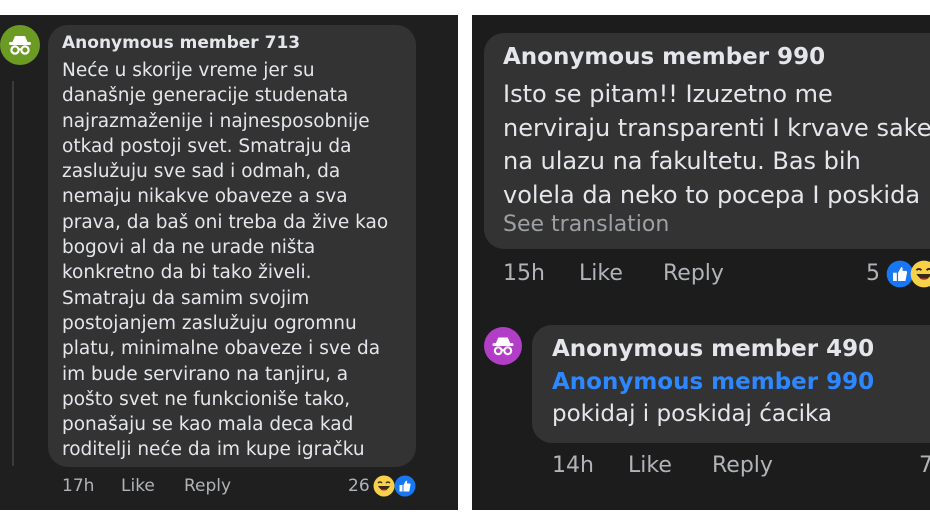 This screenshot has height=525, width=930. Describe the element at coordinates (221, 349) in the screenshot. I see `comment-line: platu, minimalne obaveze i sve da` at that location.